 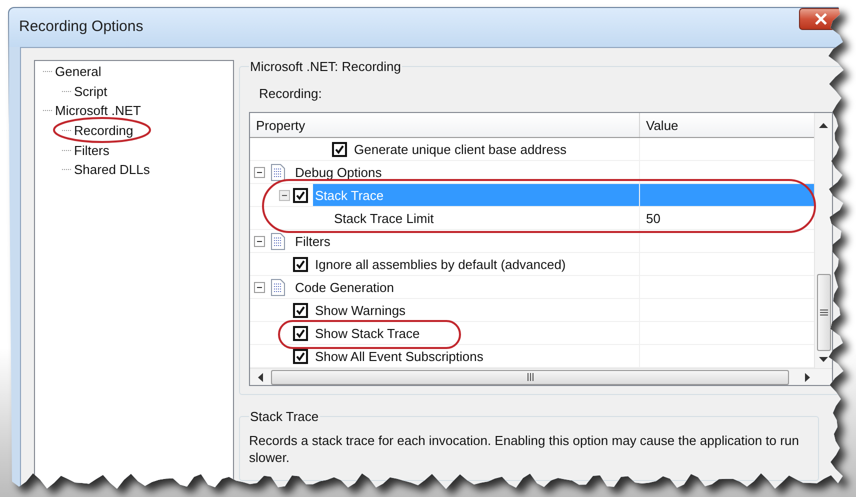 What do you see at coordinates (466, 241) in the screenshot?
I see `category-label: Filters` at bounding box center [466, 241].